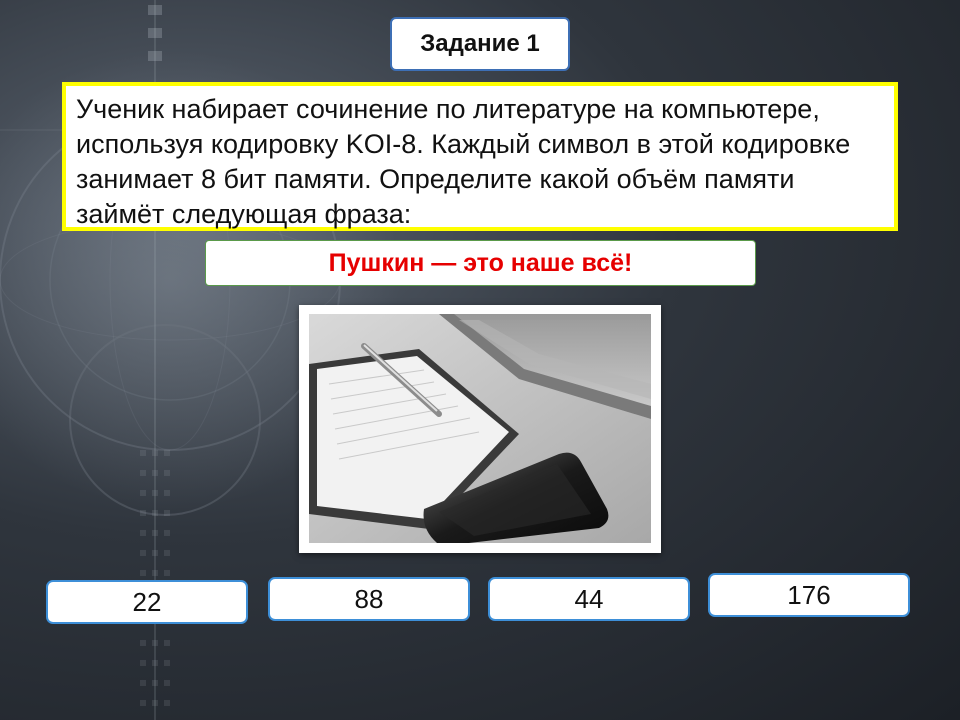 The image size is (960, 720). I want to click on answer-button-2: 88, so click(369, 599).